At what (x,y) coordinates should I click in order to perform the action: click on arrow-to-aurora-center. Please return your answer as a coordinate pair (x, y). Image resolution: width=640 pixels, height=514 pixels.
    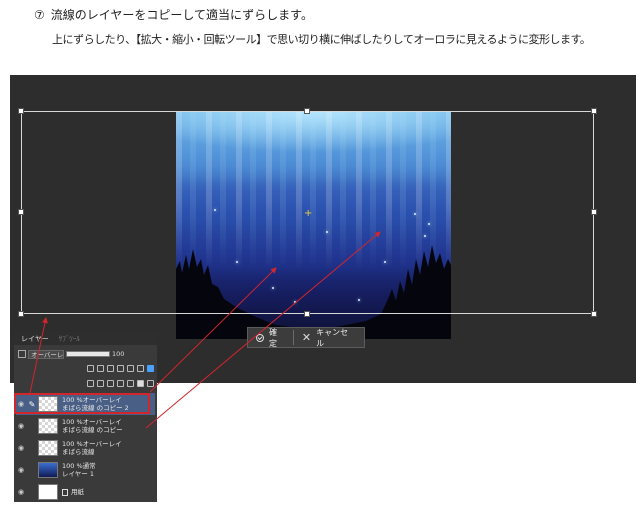
    Looking at the image, I should click on (213, 330).